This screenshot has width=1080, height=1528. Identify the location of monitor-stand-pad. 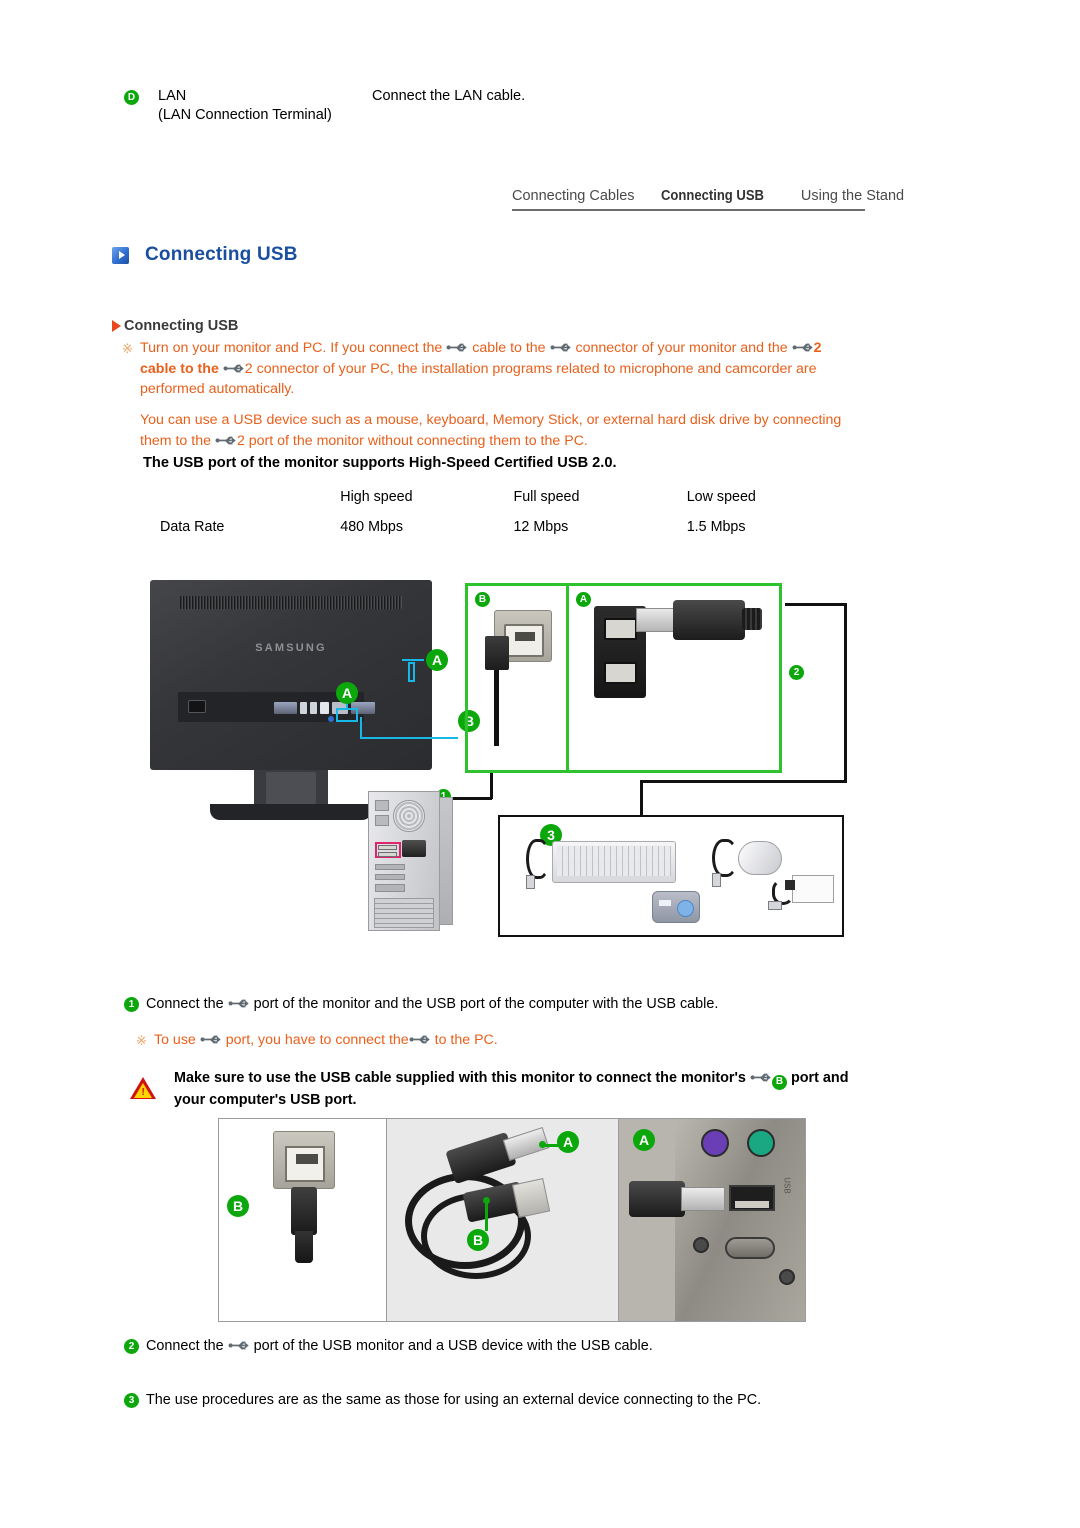
(291, 788).